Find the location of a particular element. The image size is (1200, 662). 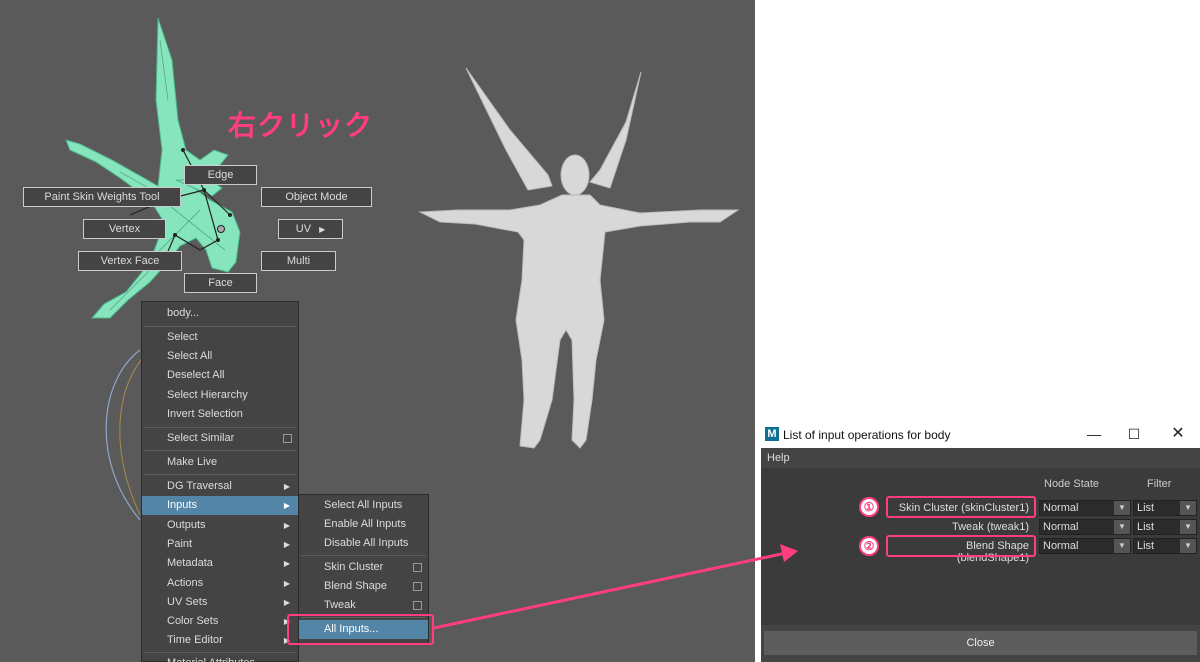

menu-help: Help is located at coordinates (778, 458).